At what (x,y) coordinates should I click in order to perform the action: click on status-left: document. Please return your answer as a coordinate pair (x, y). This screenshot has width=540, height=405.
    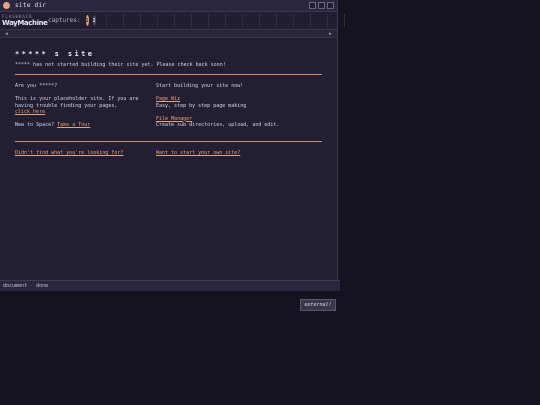
    Looking at the image, I should click on (15, 286).